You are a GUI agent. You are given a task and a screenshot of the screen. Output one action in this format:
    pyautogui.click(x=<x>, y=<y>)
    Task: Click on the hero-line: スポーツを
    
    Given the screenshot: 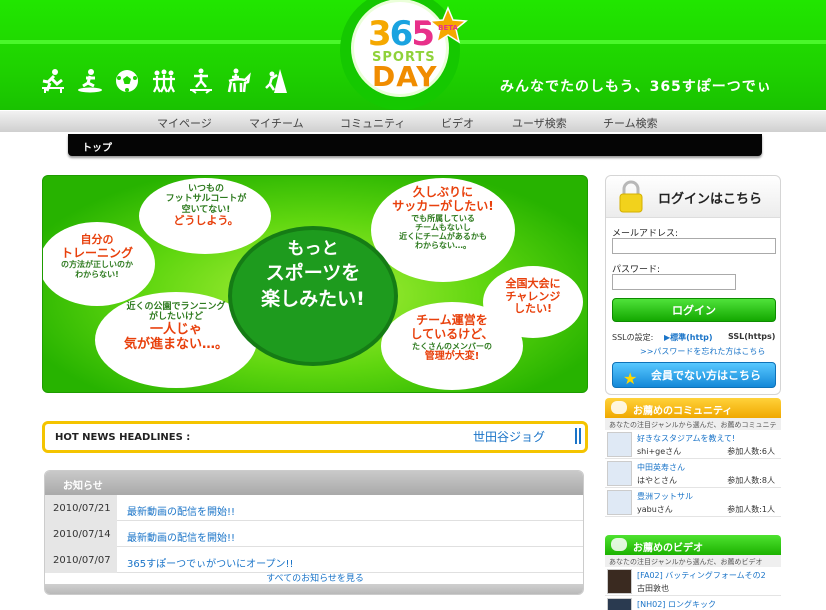 What is the action you would take?
    pyautogui.click(x=313, y=272)
    